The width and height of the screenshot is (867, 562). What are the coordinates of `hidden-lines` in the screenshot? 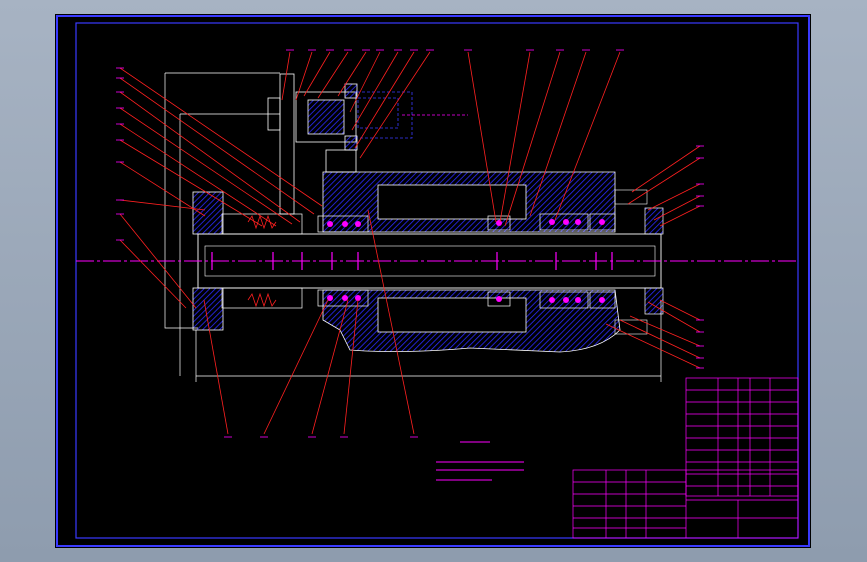 It's located at (412, 115).